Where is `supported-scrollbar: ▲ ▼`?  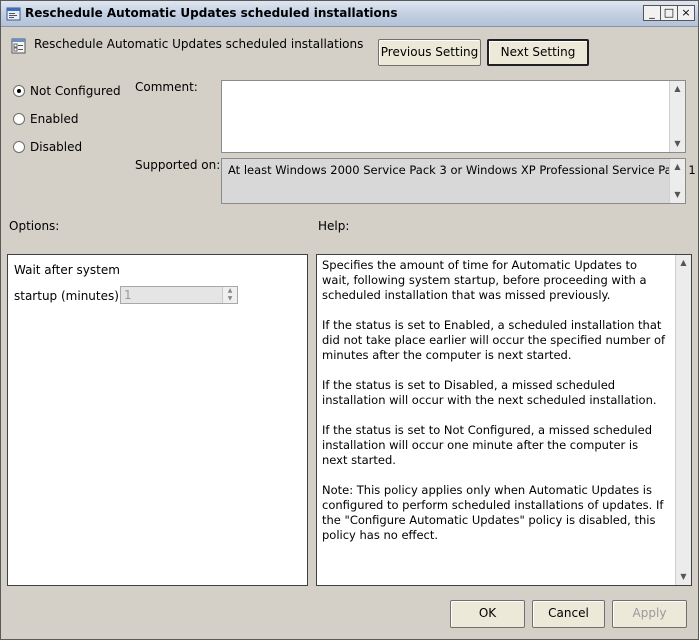 supported-scrollbar: ▲ ▼ is located at coordinates (677, 181).